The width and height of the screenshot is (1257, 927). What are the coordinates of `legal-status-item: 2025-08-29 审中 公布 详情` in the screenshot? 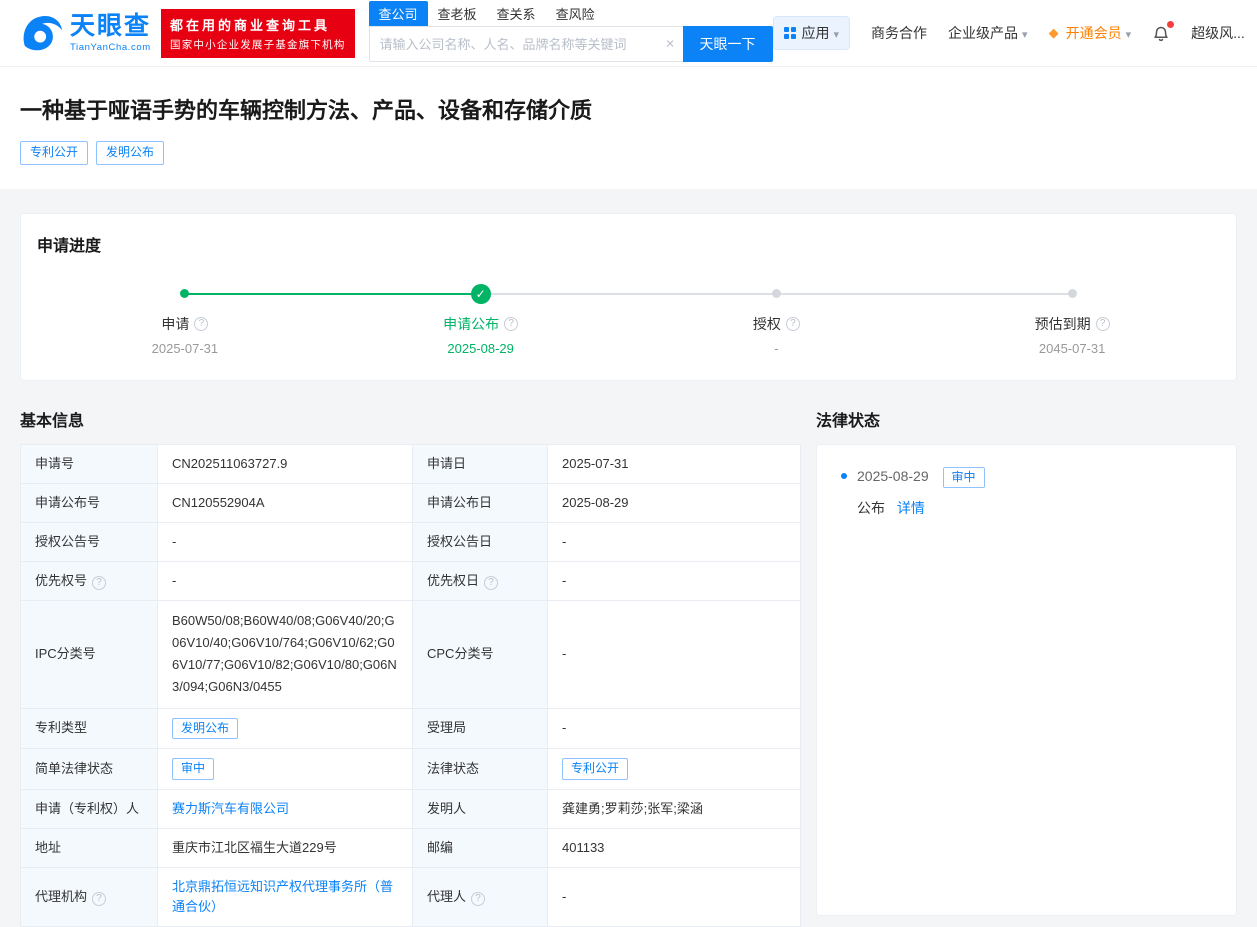 It's located at (1026, 492).